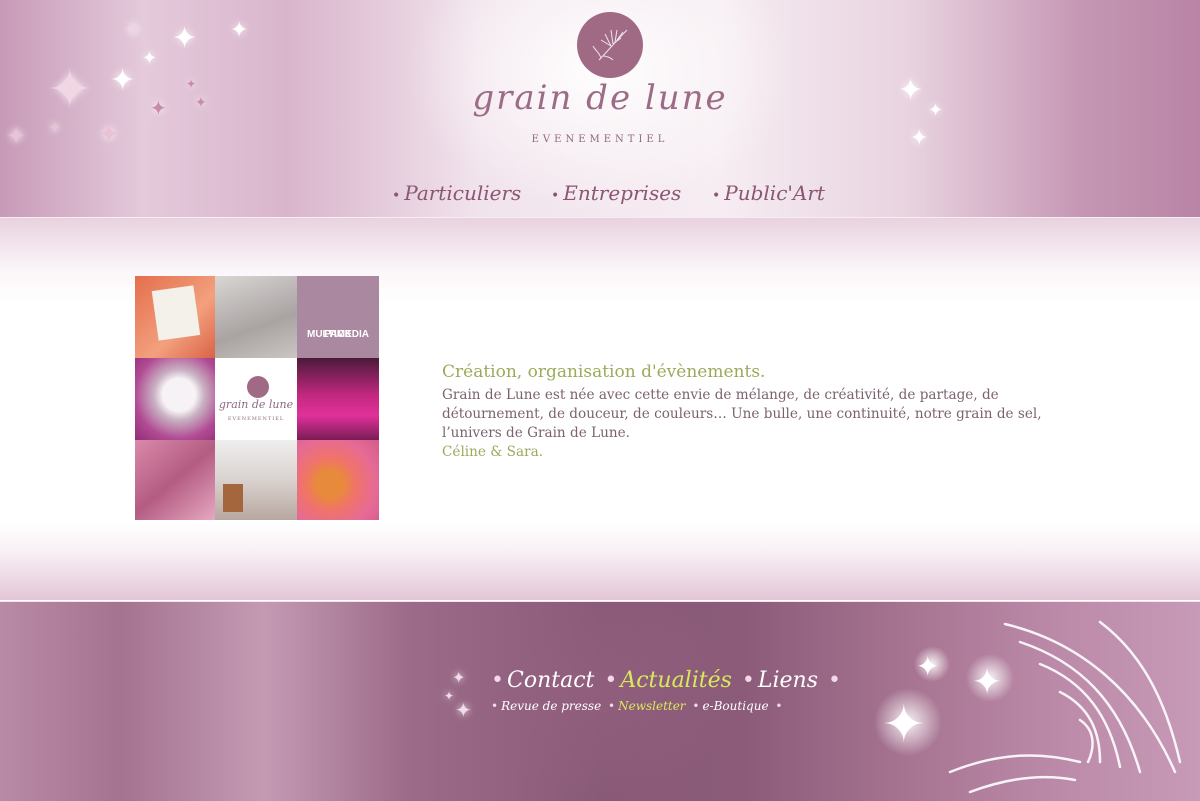 This screenshot has width=1200, height=801. I want to click on nav-link-label: Public'Art, so click(774, 193).